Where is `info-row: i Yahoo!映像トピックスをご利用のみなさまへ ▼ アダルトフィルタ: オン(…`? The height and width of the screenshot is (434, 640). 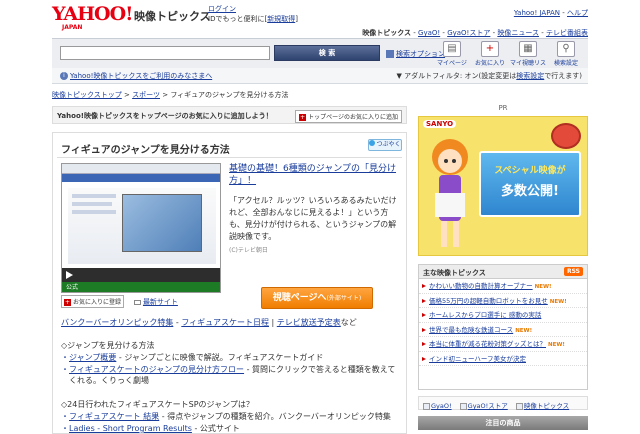 info-row: i Yahoo!映像トピックスをご利用のみなさまへ ▼ アダルトフィルタ: オン(… is located at coordinates (320, 76).